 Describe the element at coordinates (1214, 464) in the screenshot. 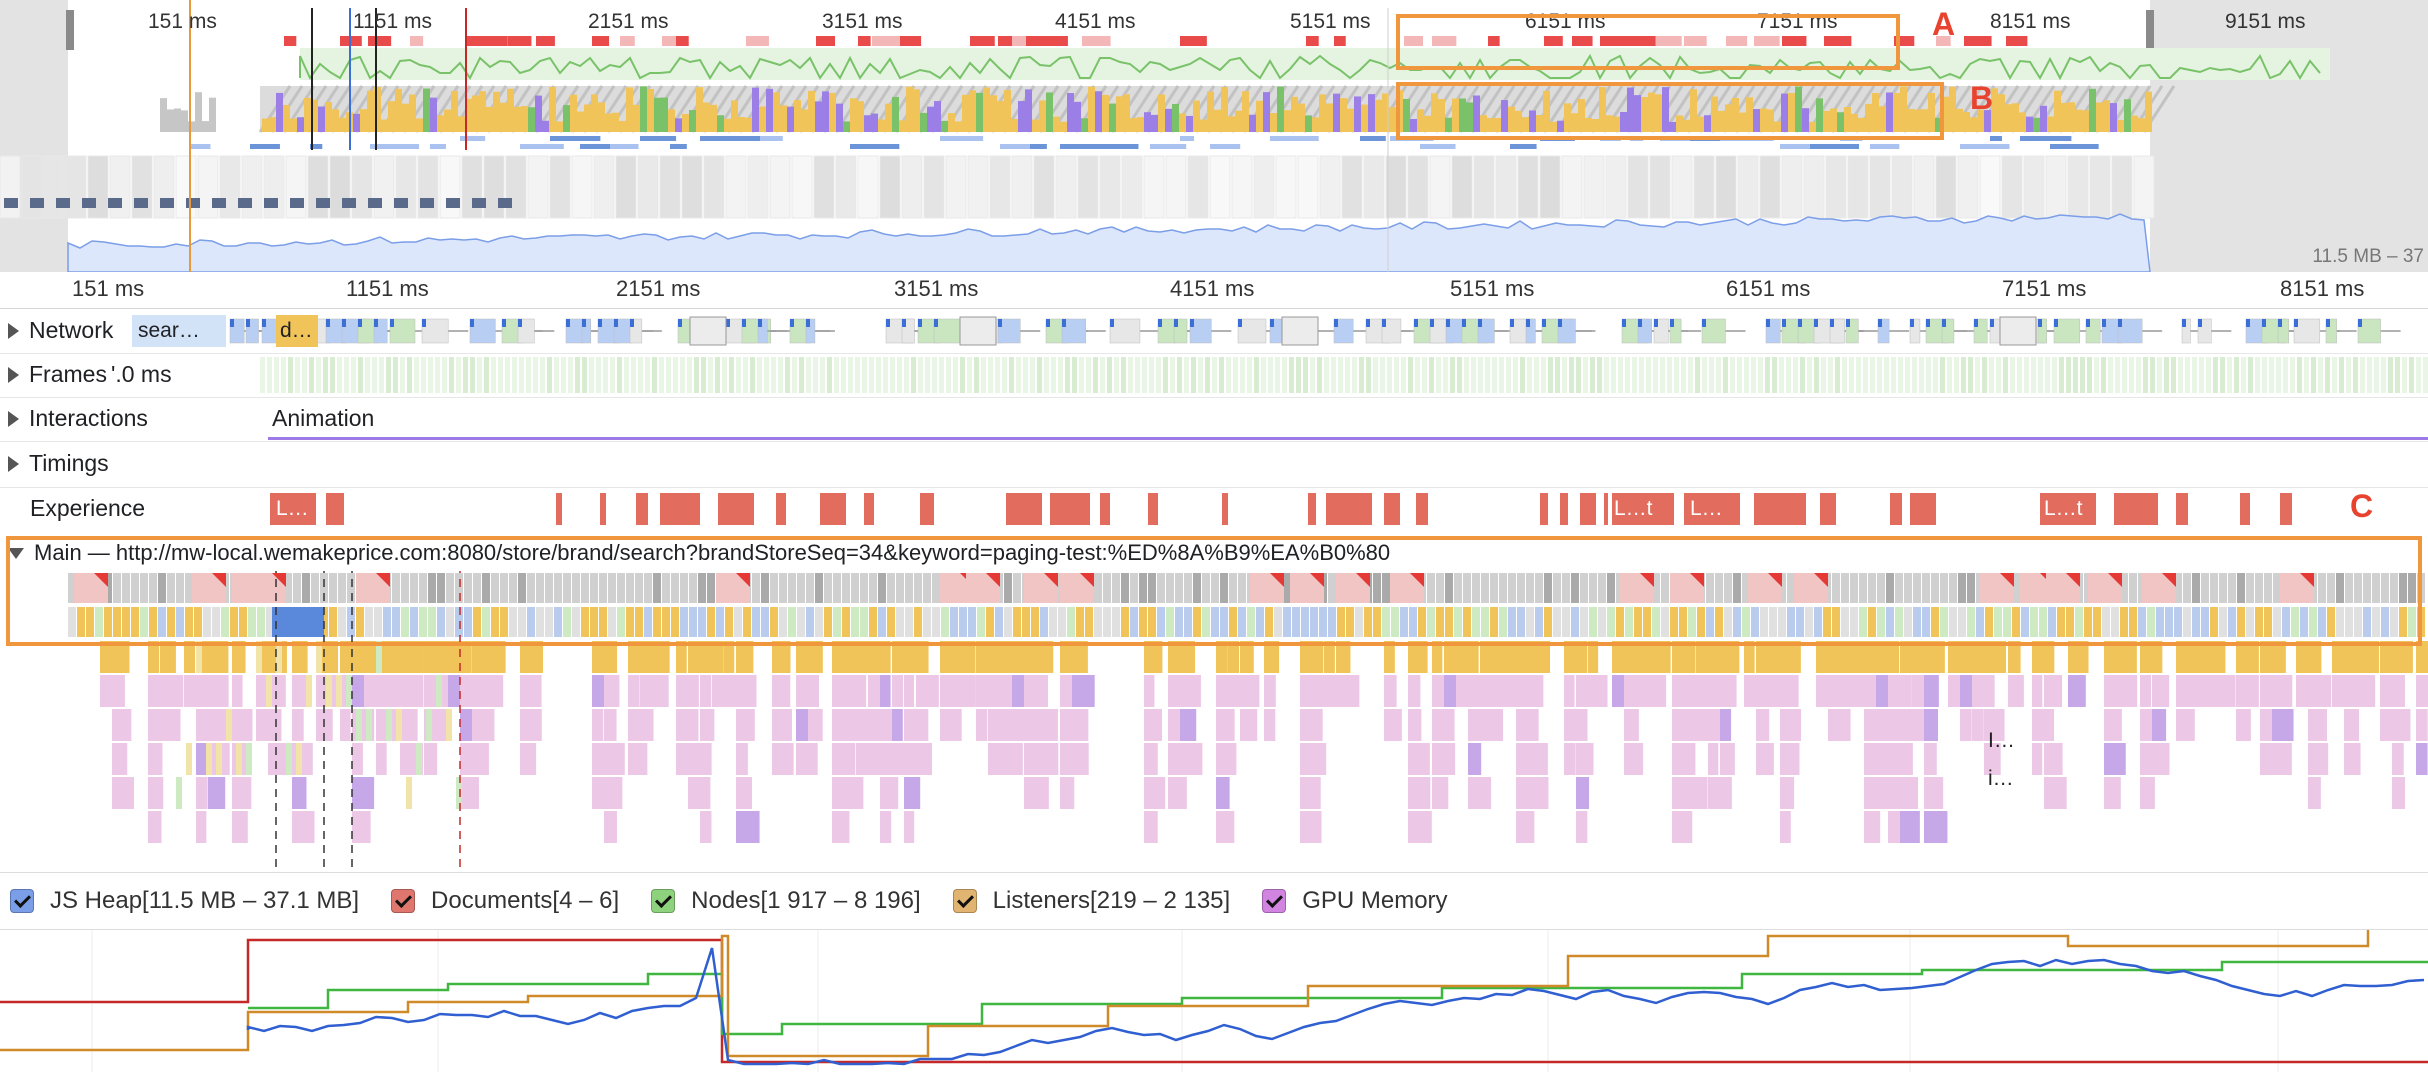

I see `track-timings: Timings FP FCP DCL LCP L` at that location.